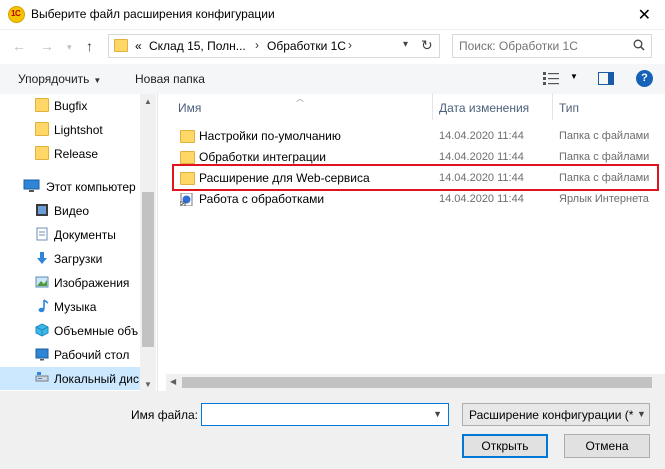 The image size is (665, 469). I want to click on open-button: Открыть, so click(505, 446).